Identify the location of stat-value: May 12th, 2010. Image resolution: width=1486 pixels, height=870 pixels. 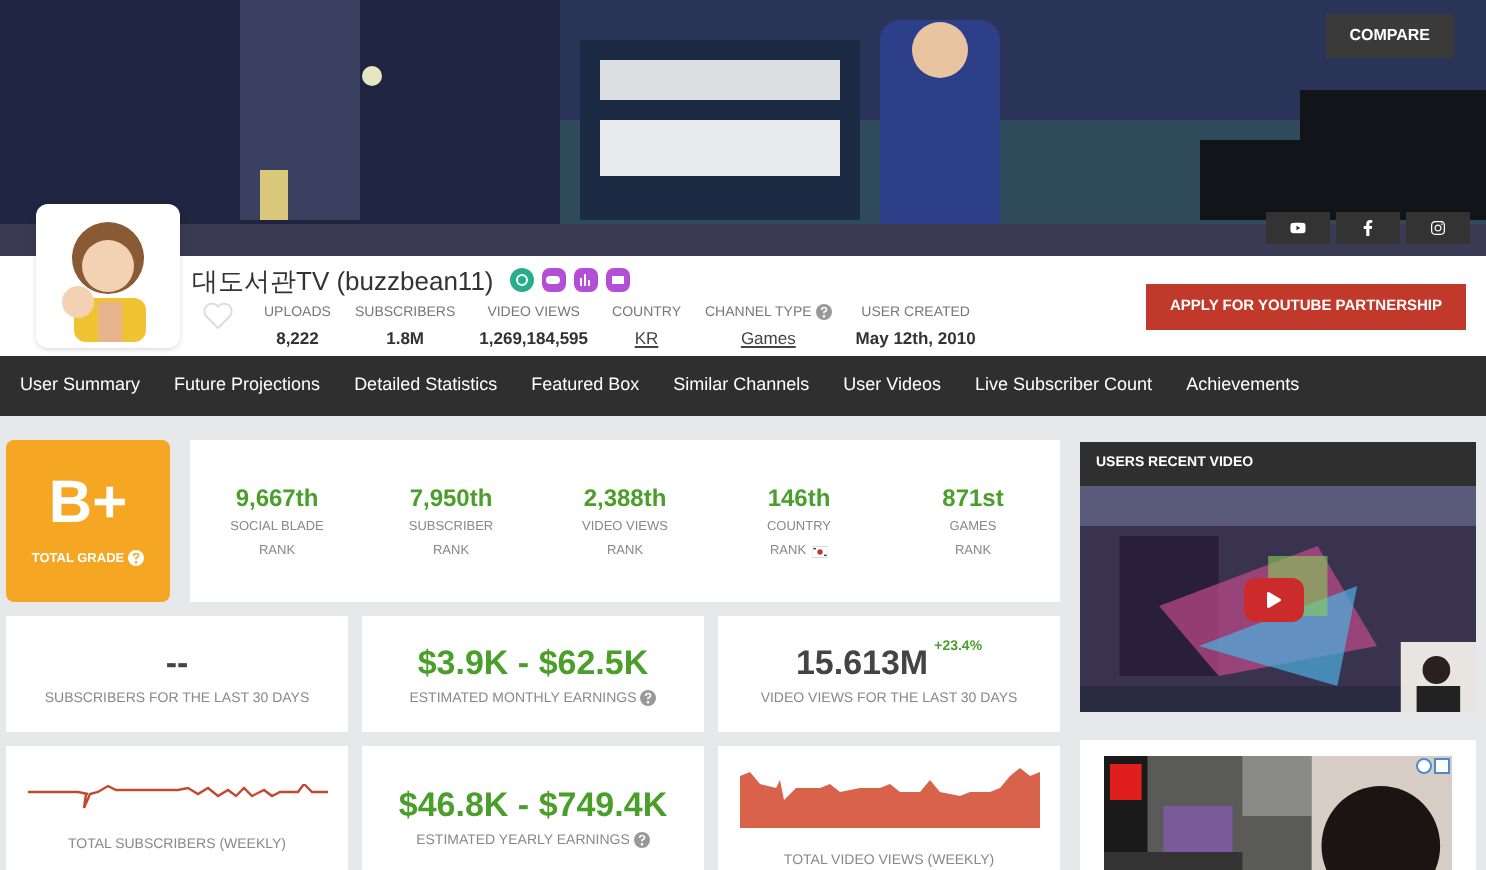
(915, 338).